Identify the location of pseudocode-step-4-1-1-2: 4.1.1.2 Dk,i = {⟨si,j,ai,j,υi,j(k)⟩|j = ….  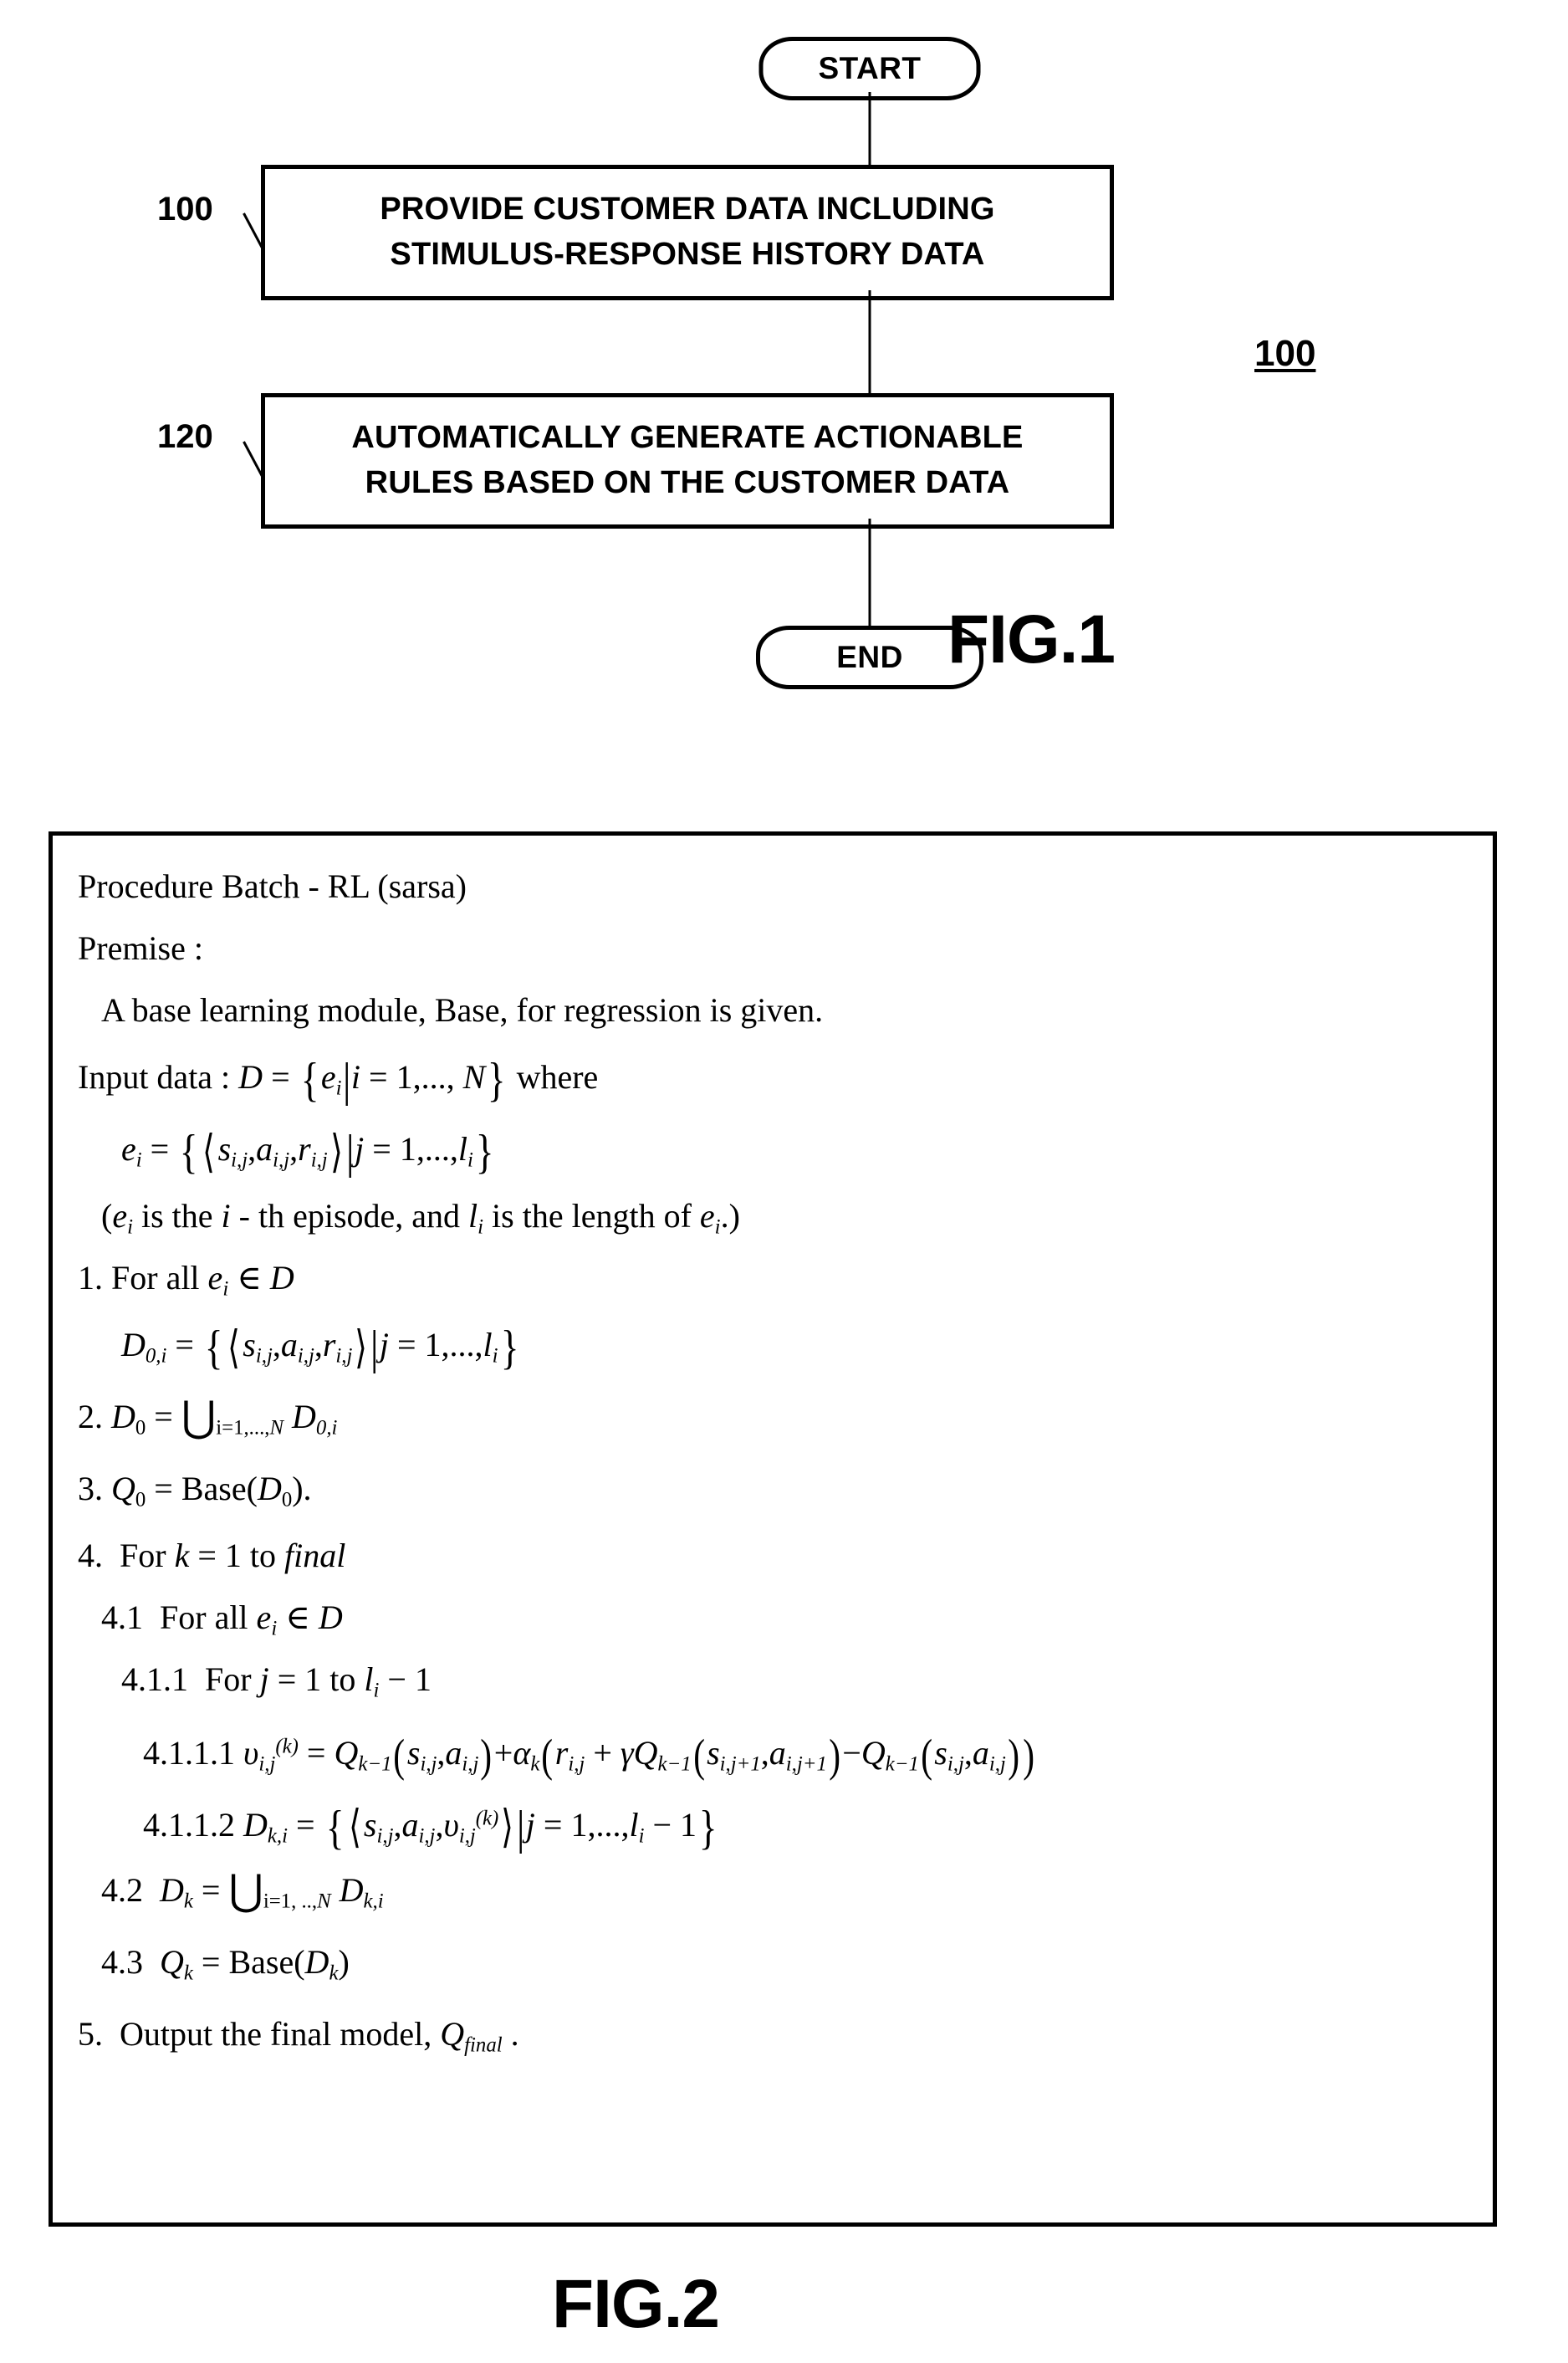
(773, 1818).